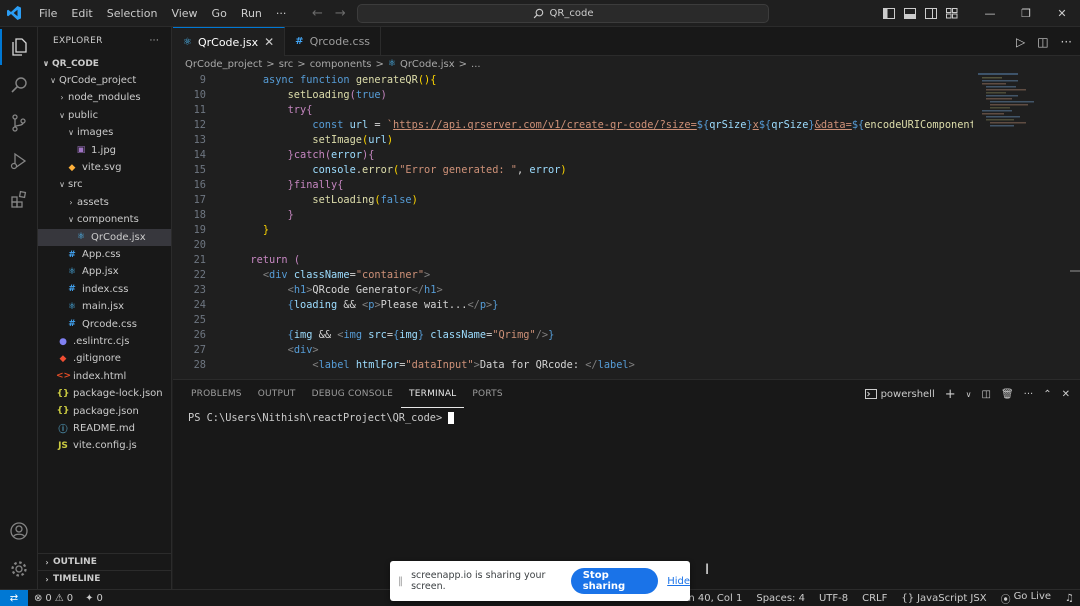  I want to click on search-icon, so click(19, 85).